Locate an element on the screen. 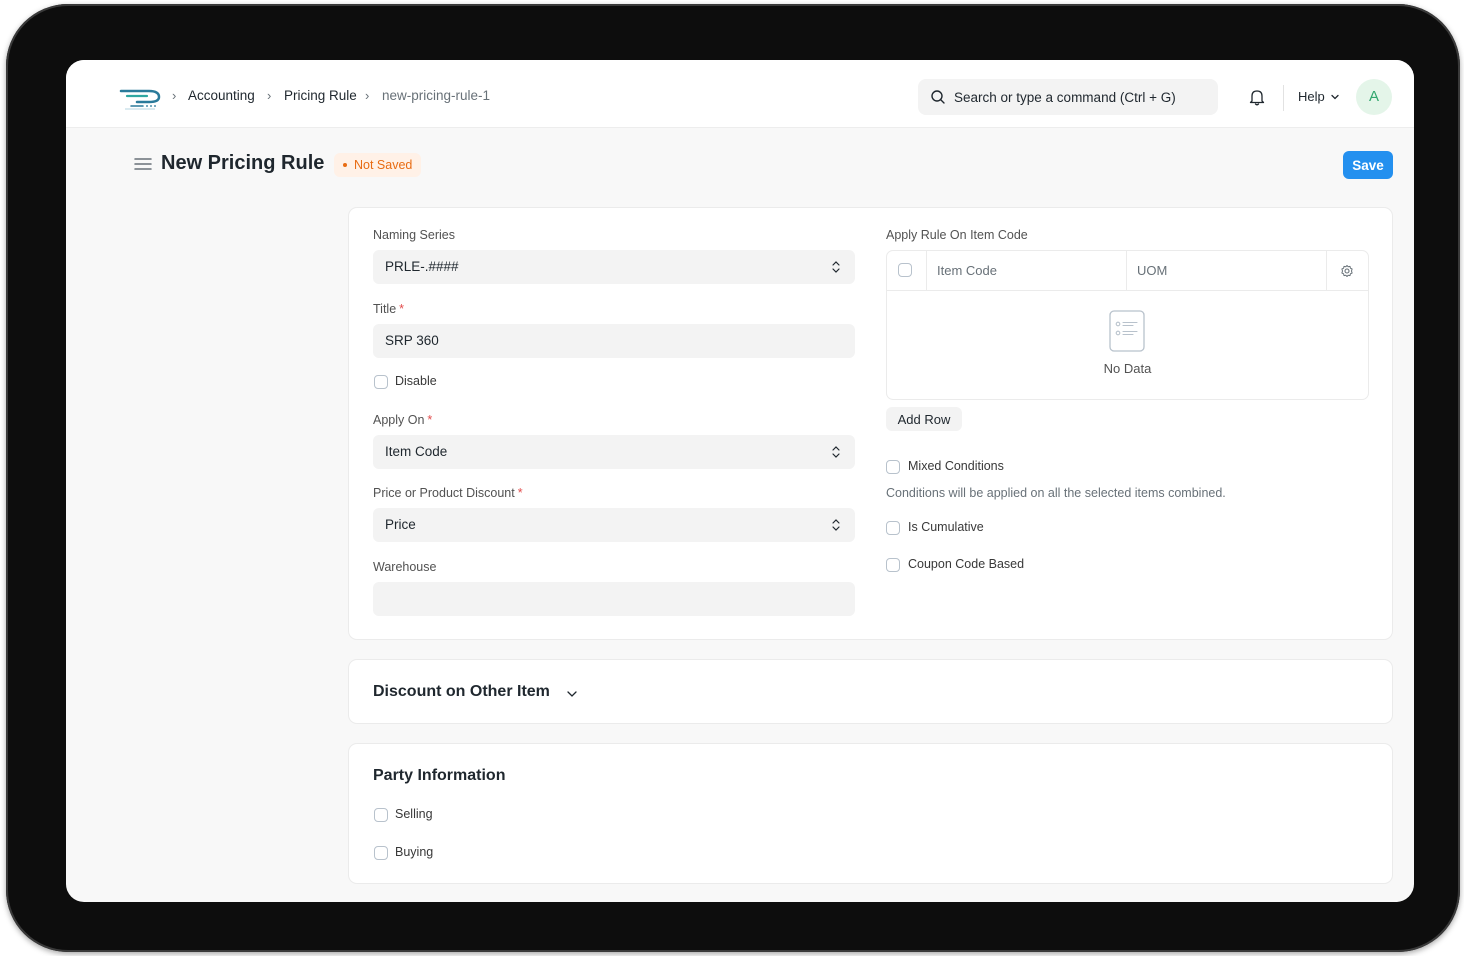 This screenshot has width=1464, height=956. discount-other-item-section: Discount on Other Item is located at coordinates (870, 691).